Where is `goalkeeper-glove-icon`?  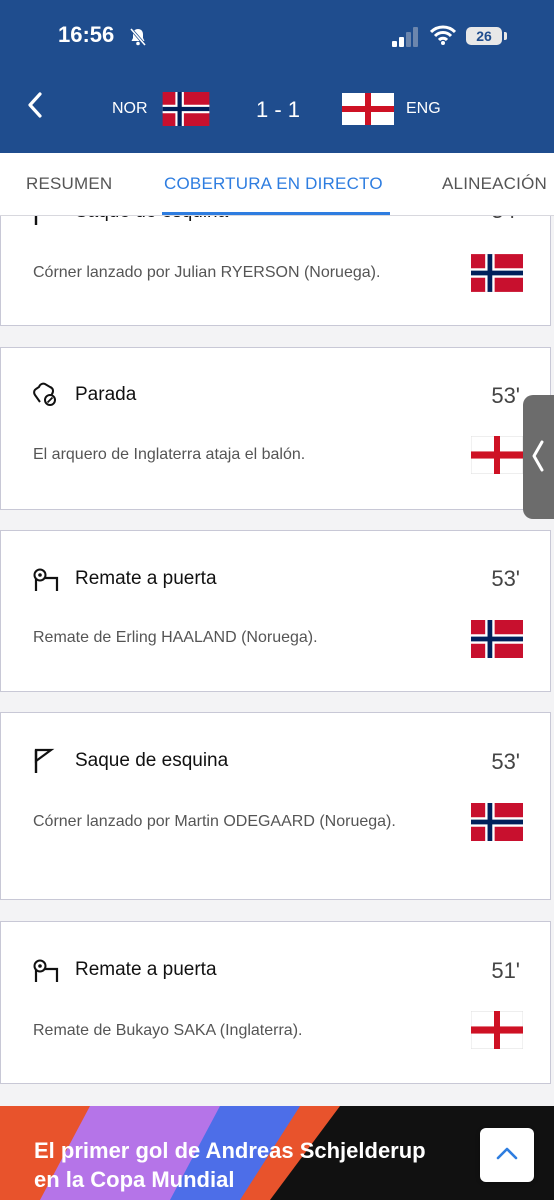 goalkeeper-glove-icon is located at coordinates (44, 394).